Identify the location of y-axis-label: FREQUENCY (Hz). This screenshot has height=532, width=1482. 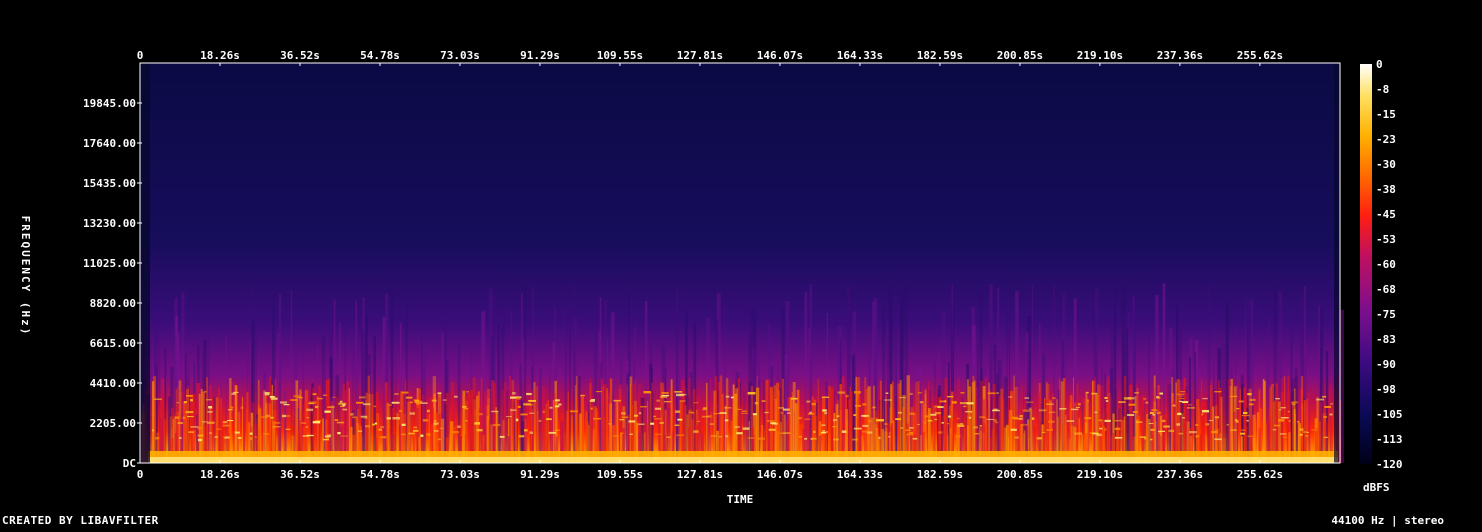
(25, 276).